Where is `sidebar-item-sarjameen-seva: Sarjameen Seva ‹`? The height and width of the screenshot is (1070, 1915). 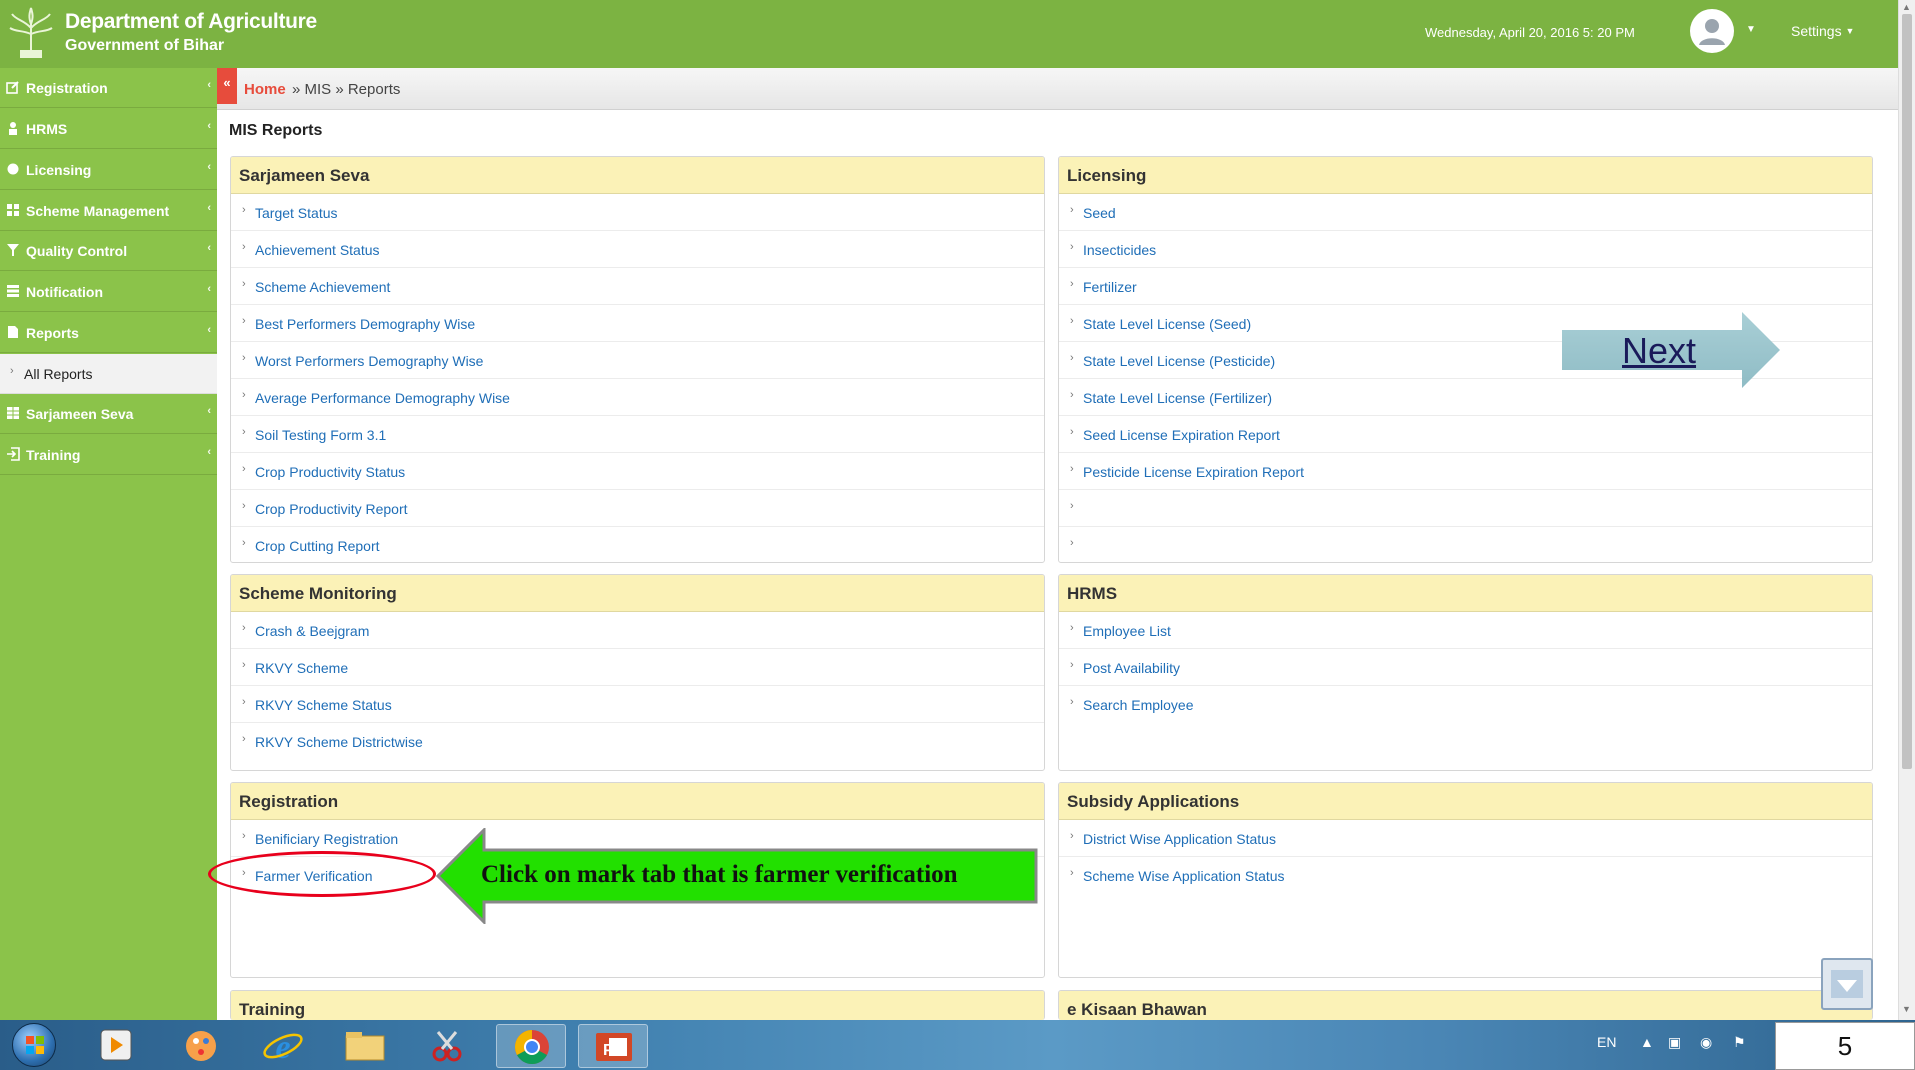 sidebar-item-sarjameen-seva: Sarjameen Seva ‹ is located at coordinates (108, 414).